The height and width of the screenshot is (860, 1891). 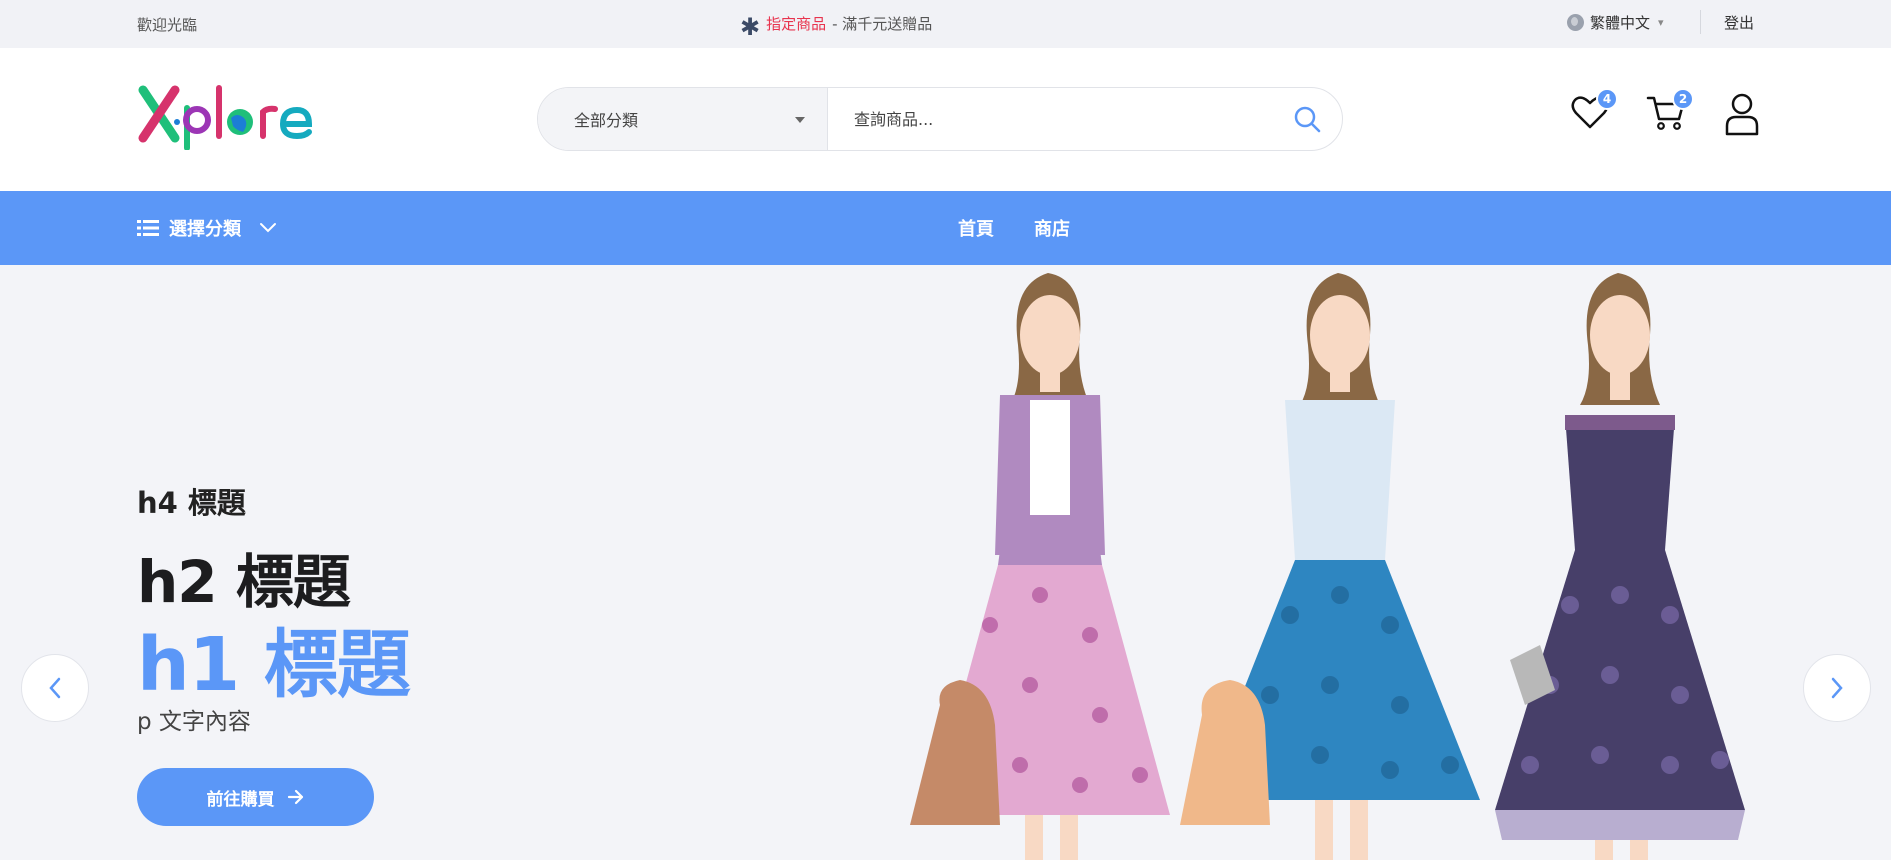 I want to click on wishlist-count-badge: 4, so click(x=1607, y=99).